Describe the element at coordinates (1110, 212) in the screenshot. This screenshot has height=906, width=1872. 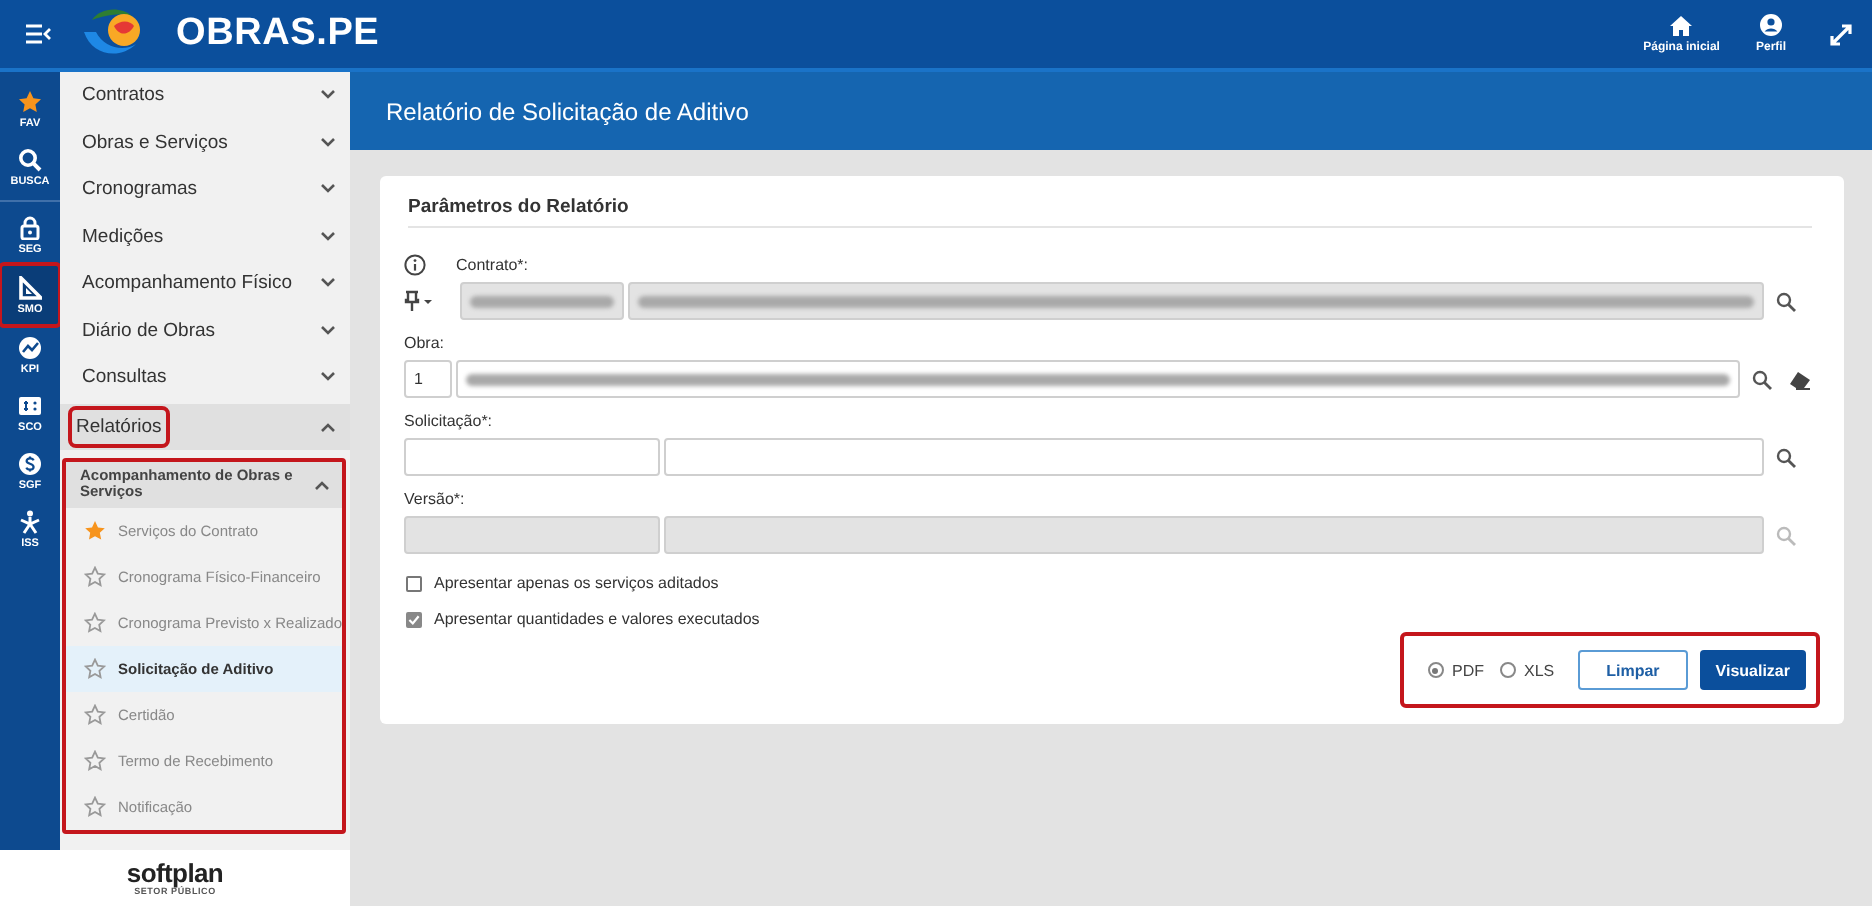
I see `section-title: Parâmetros do Relatório` at that location.